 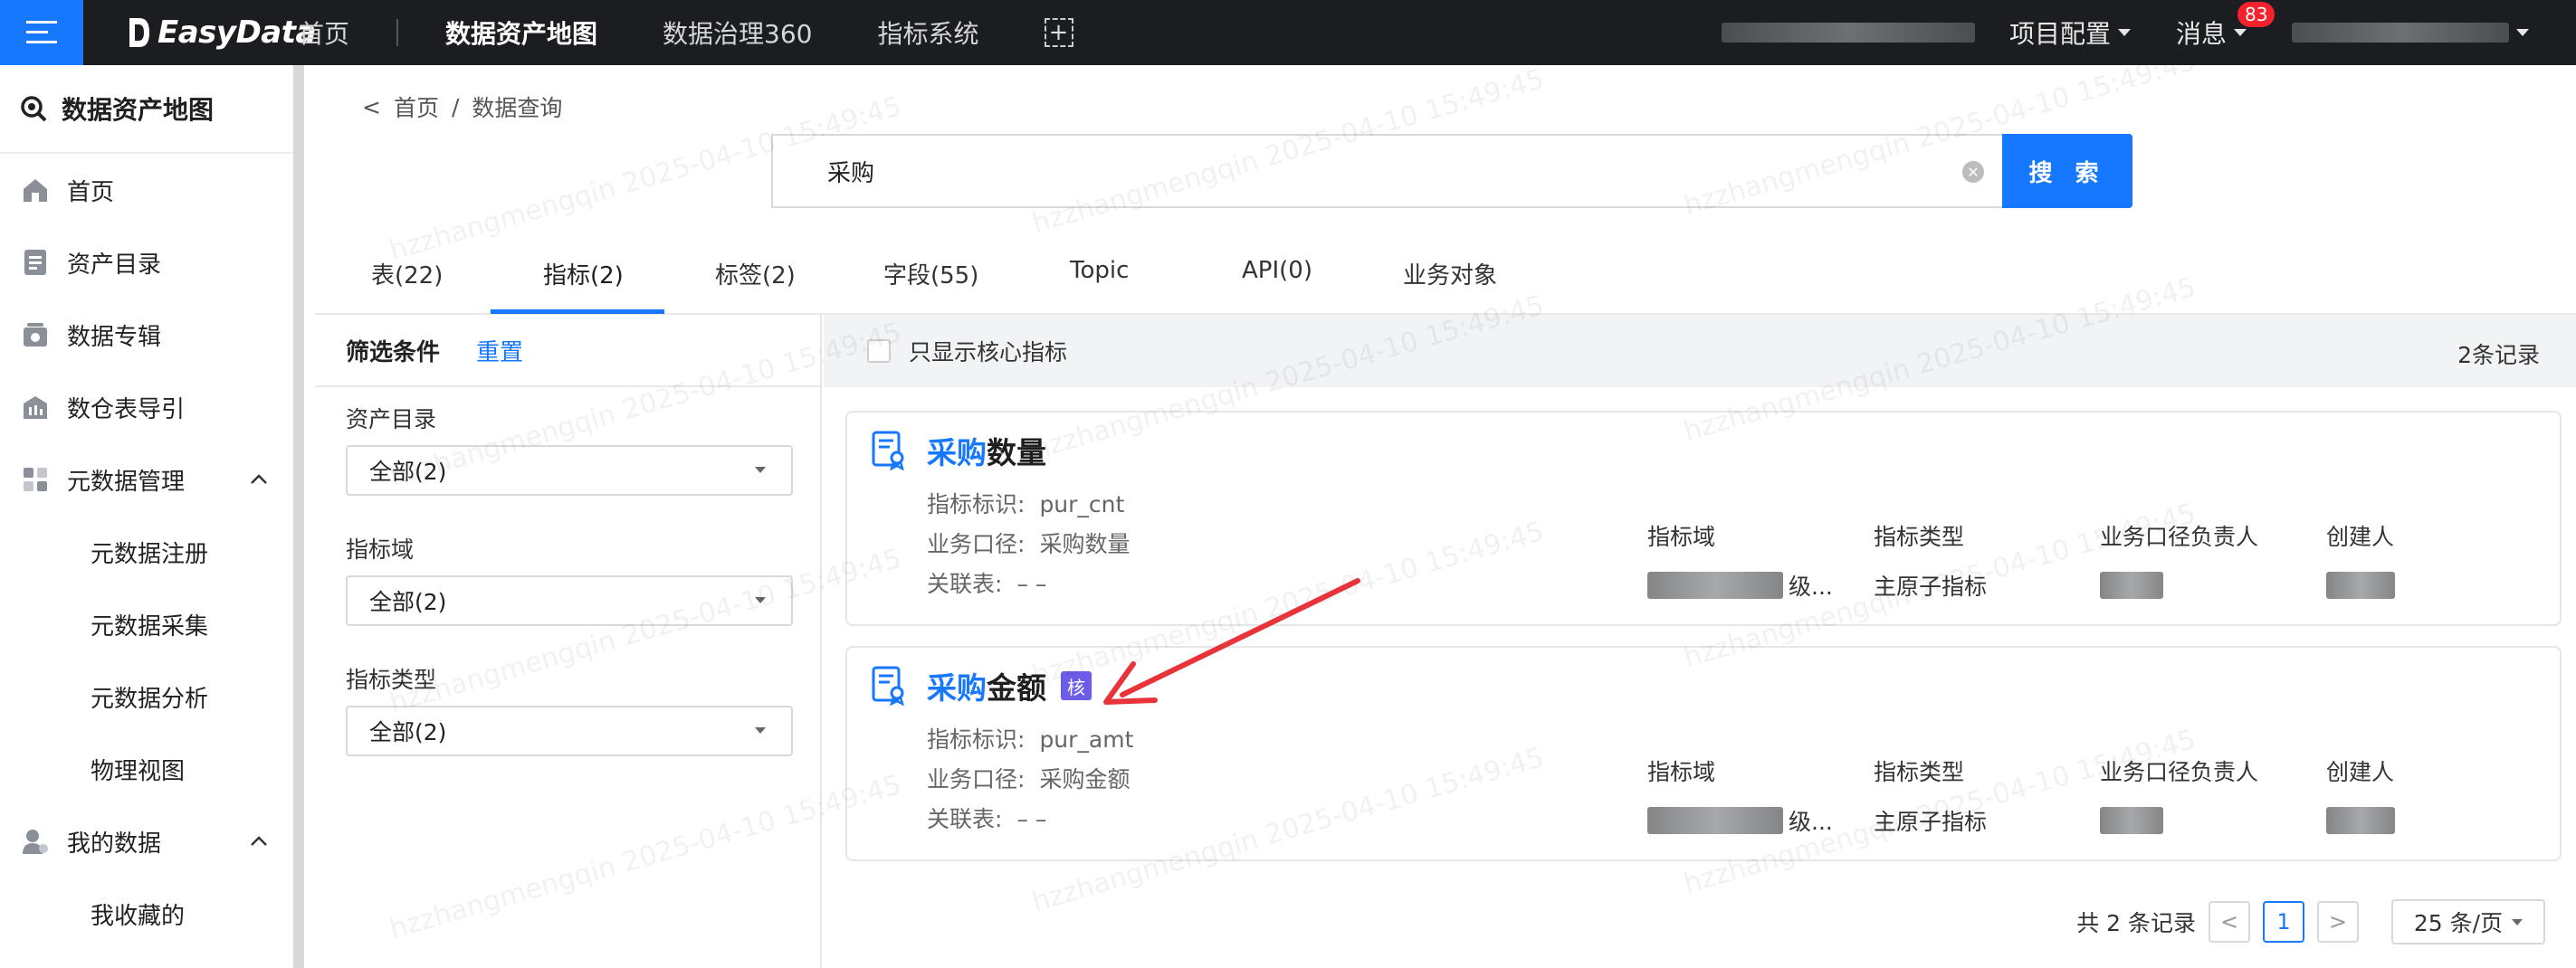 What do you see at coordinates (91, 192) in the screenshot?
I see `sidebar-item-label: 首页` at bounding box center [91, 192].